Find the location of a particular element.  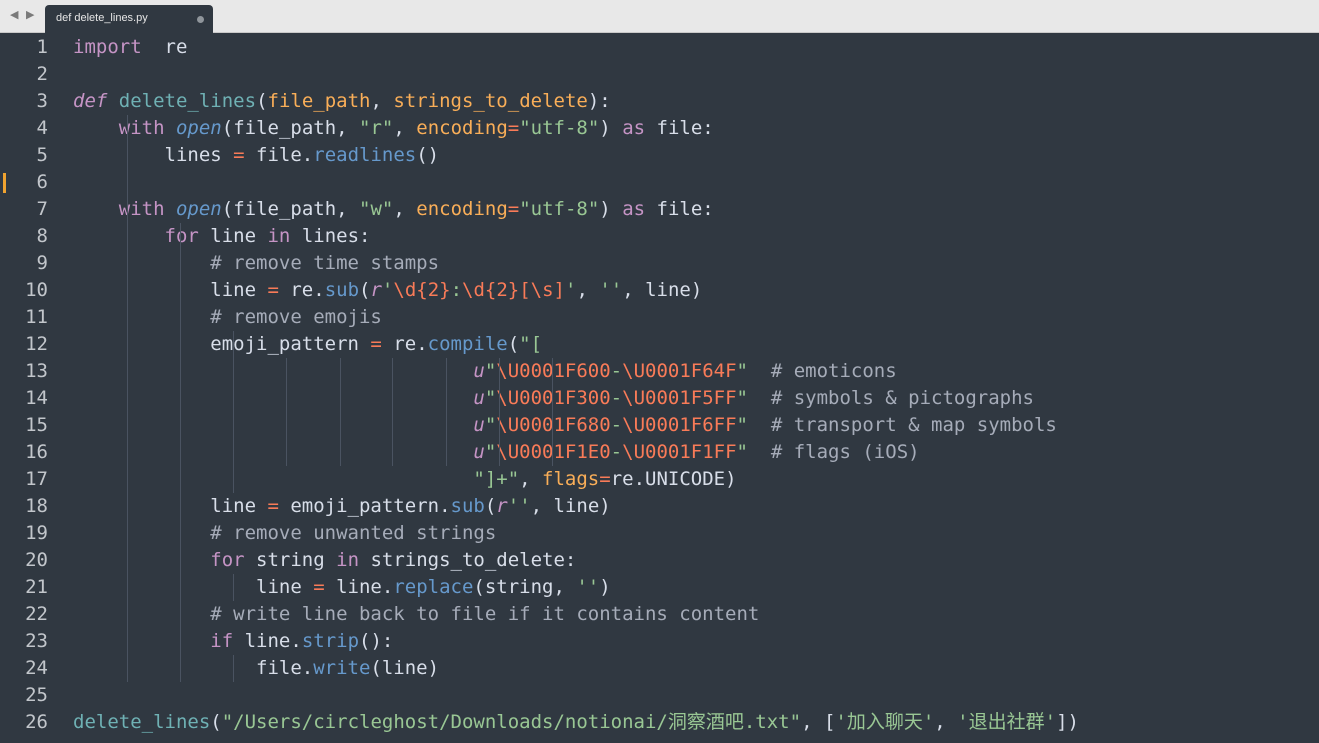

code-token: "[ is located at coordinates (531, 344).